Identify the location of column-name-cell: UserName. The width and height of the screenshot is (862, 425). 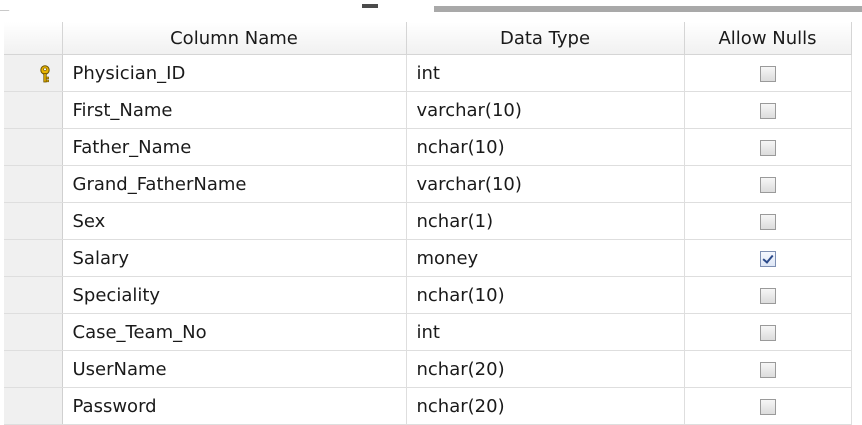
(234, 369).